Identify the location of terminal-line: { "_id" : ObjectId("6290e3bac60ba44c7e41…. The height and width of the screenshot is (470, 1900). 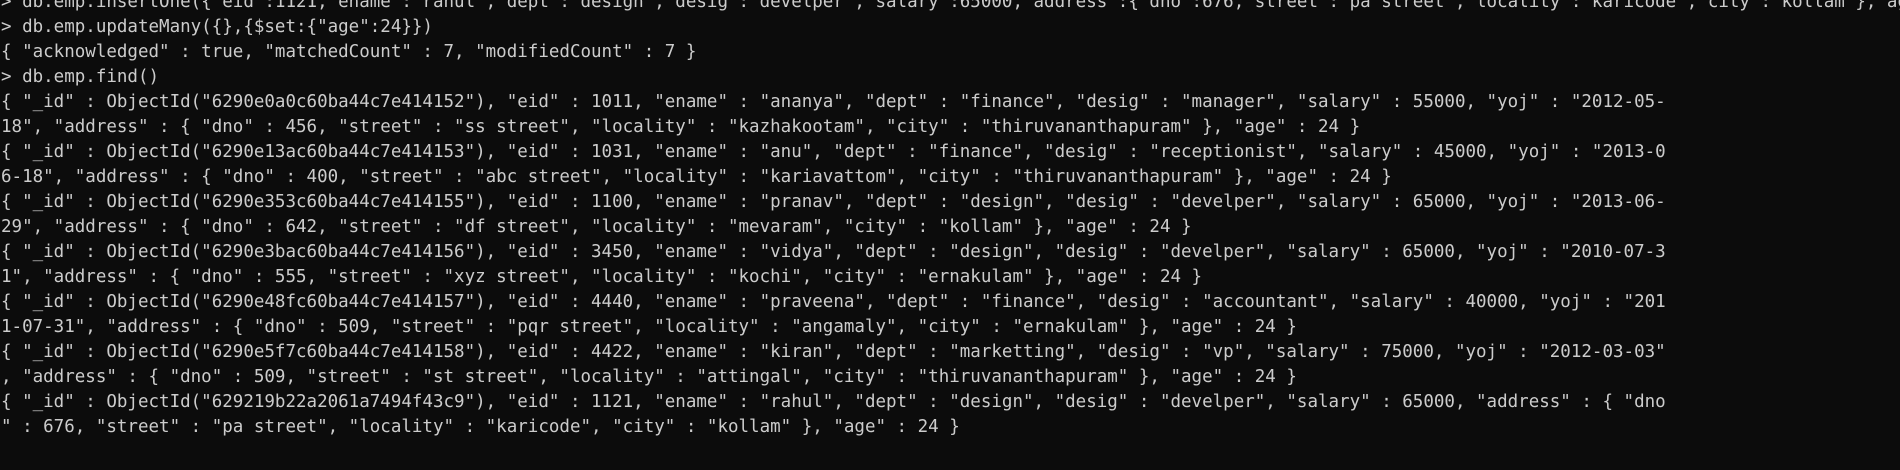
(833, 252).